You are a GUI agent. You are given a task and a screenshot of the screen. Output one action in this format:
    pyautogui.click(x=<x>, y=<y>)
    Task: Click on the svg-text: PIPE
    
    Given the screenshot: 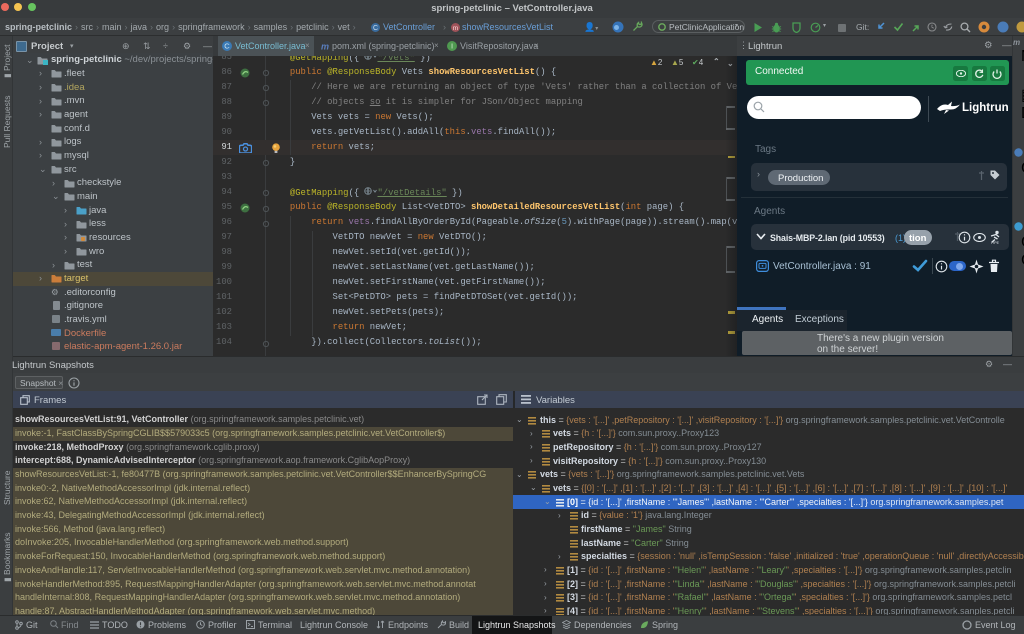 What is the action you would take?
    pyautogui.click(x=995, y=241)
    